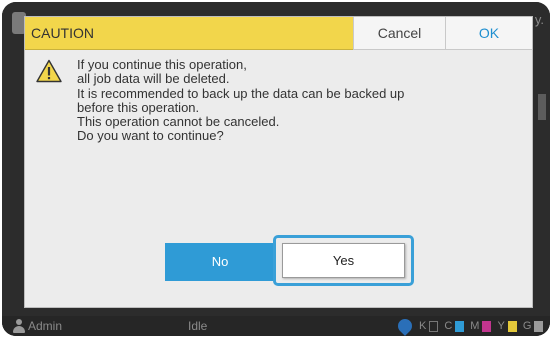 The height and width of the screenshot is (338, 552). Describe the element at coordinates (276, 326) in the screenshot. I see `status-bar: Admin Idle K C M Y G` at that location.